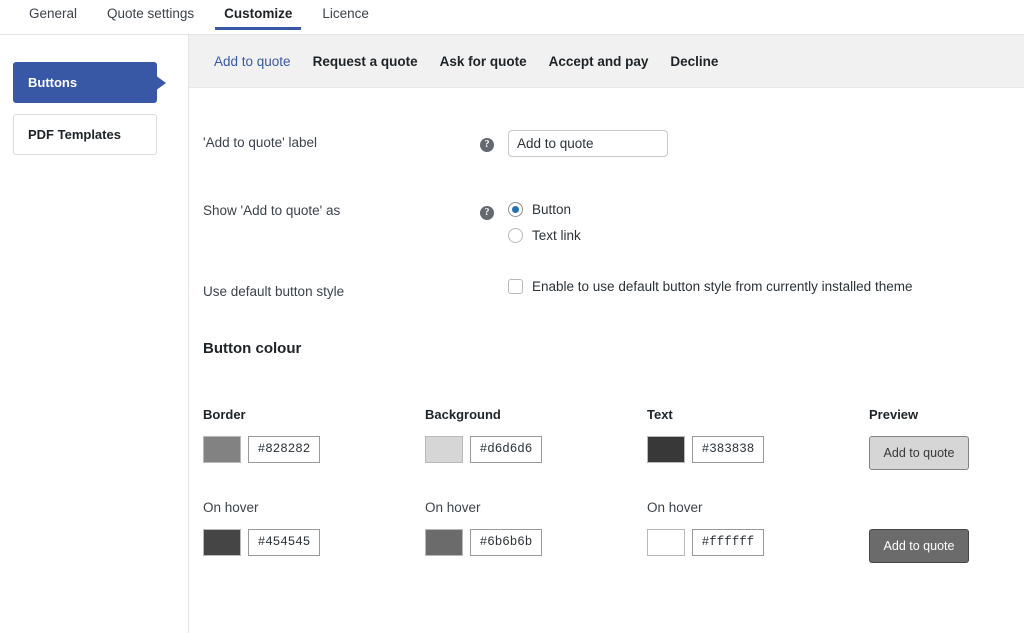  I want to click on colour-swatch-text, so click(666, 449).